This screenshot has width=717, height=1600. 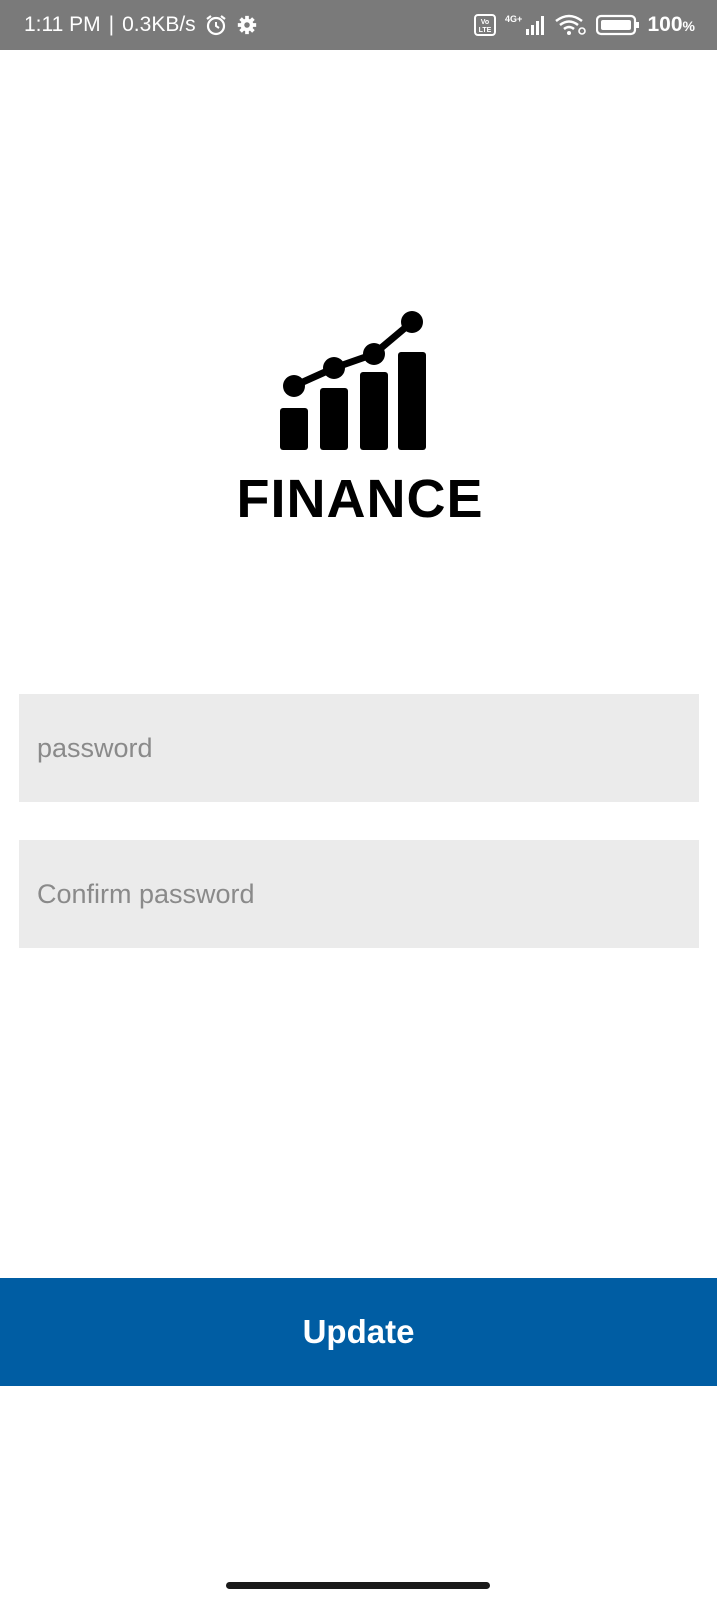 I want to click on wifi-icon, so click(x=571, y=25).